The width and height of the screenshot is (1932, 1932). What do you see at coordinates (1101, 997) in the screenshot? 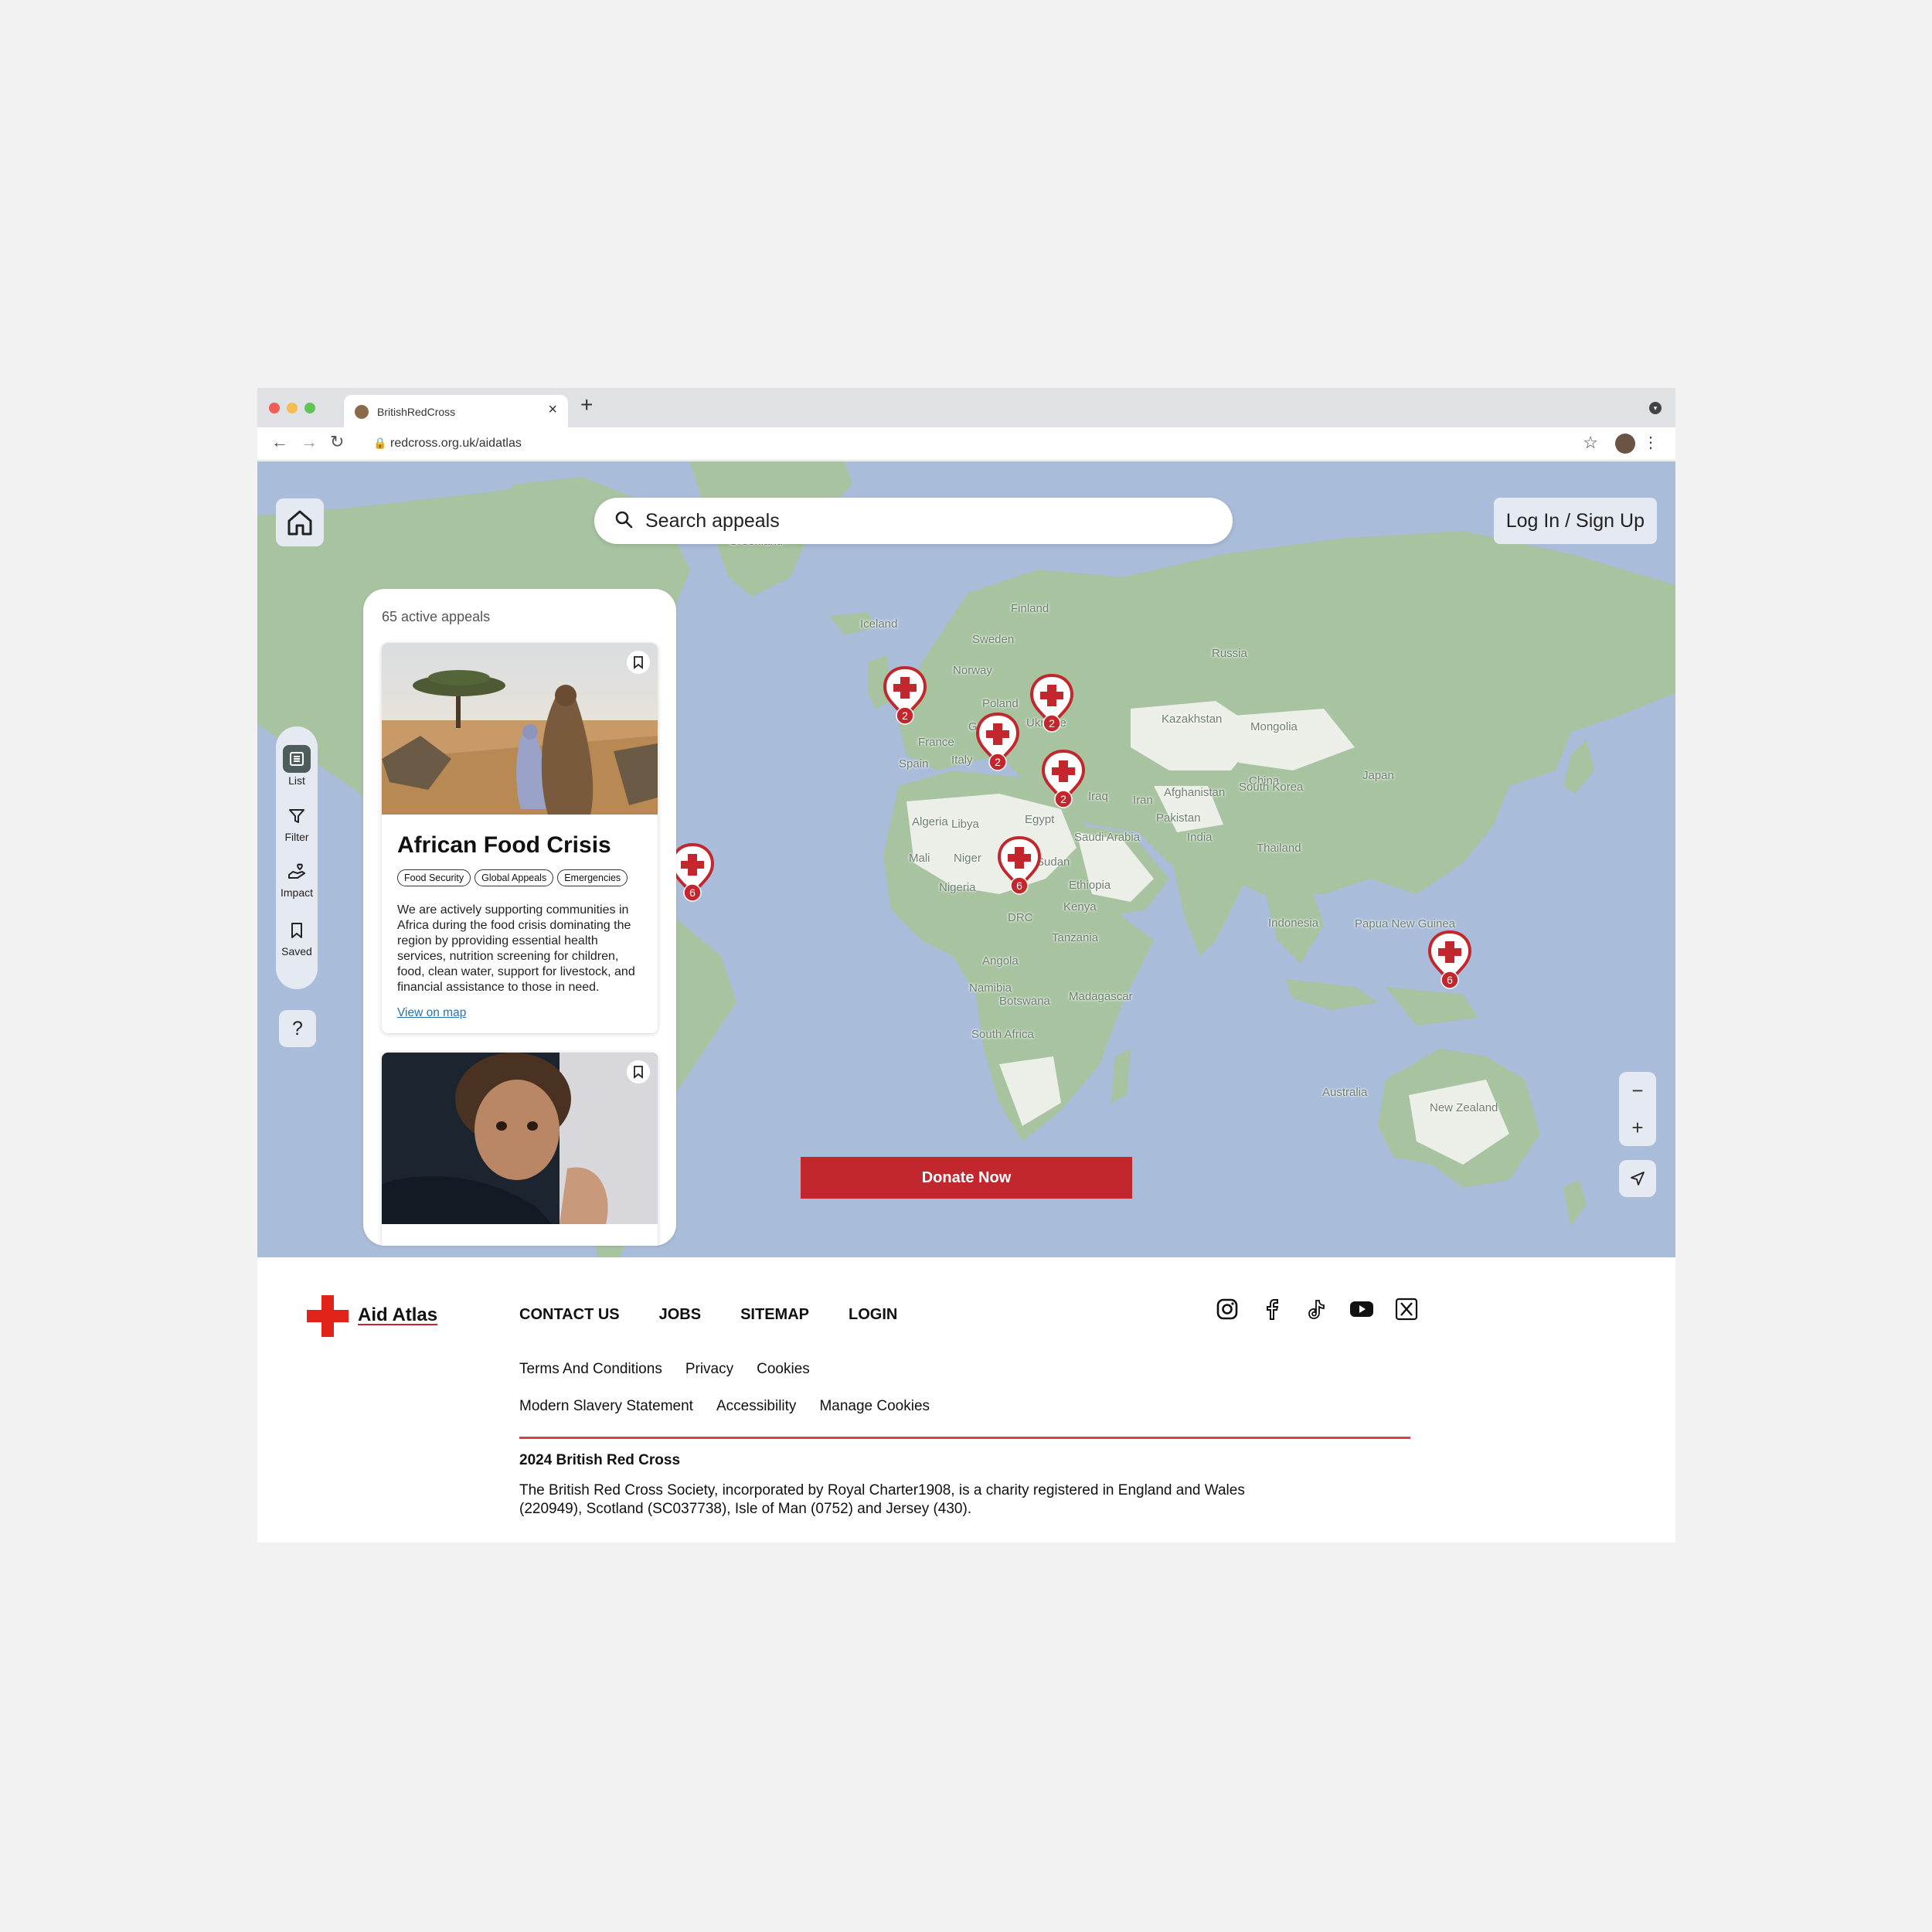
I see `map-label-madagascar: Madagascar` at bounding box center [1101, 997].